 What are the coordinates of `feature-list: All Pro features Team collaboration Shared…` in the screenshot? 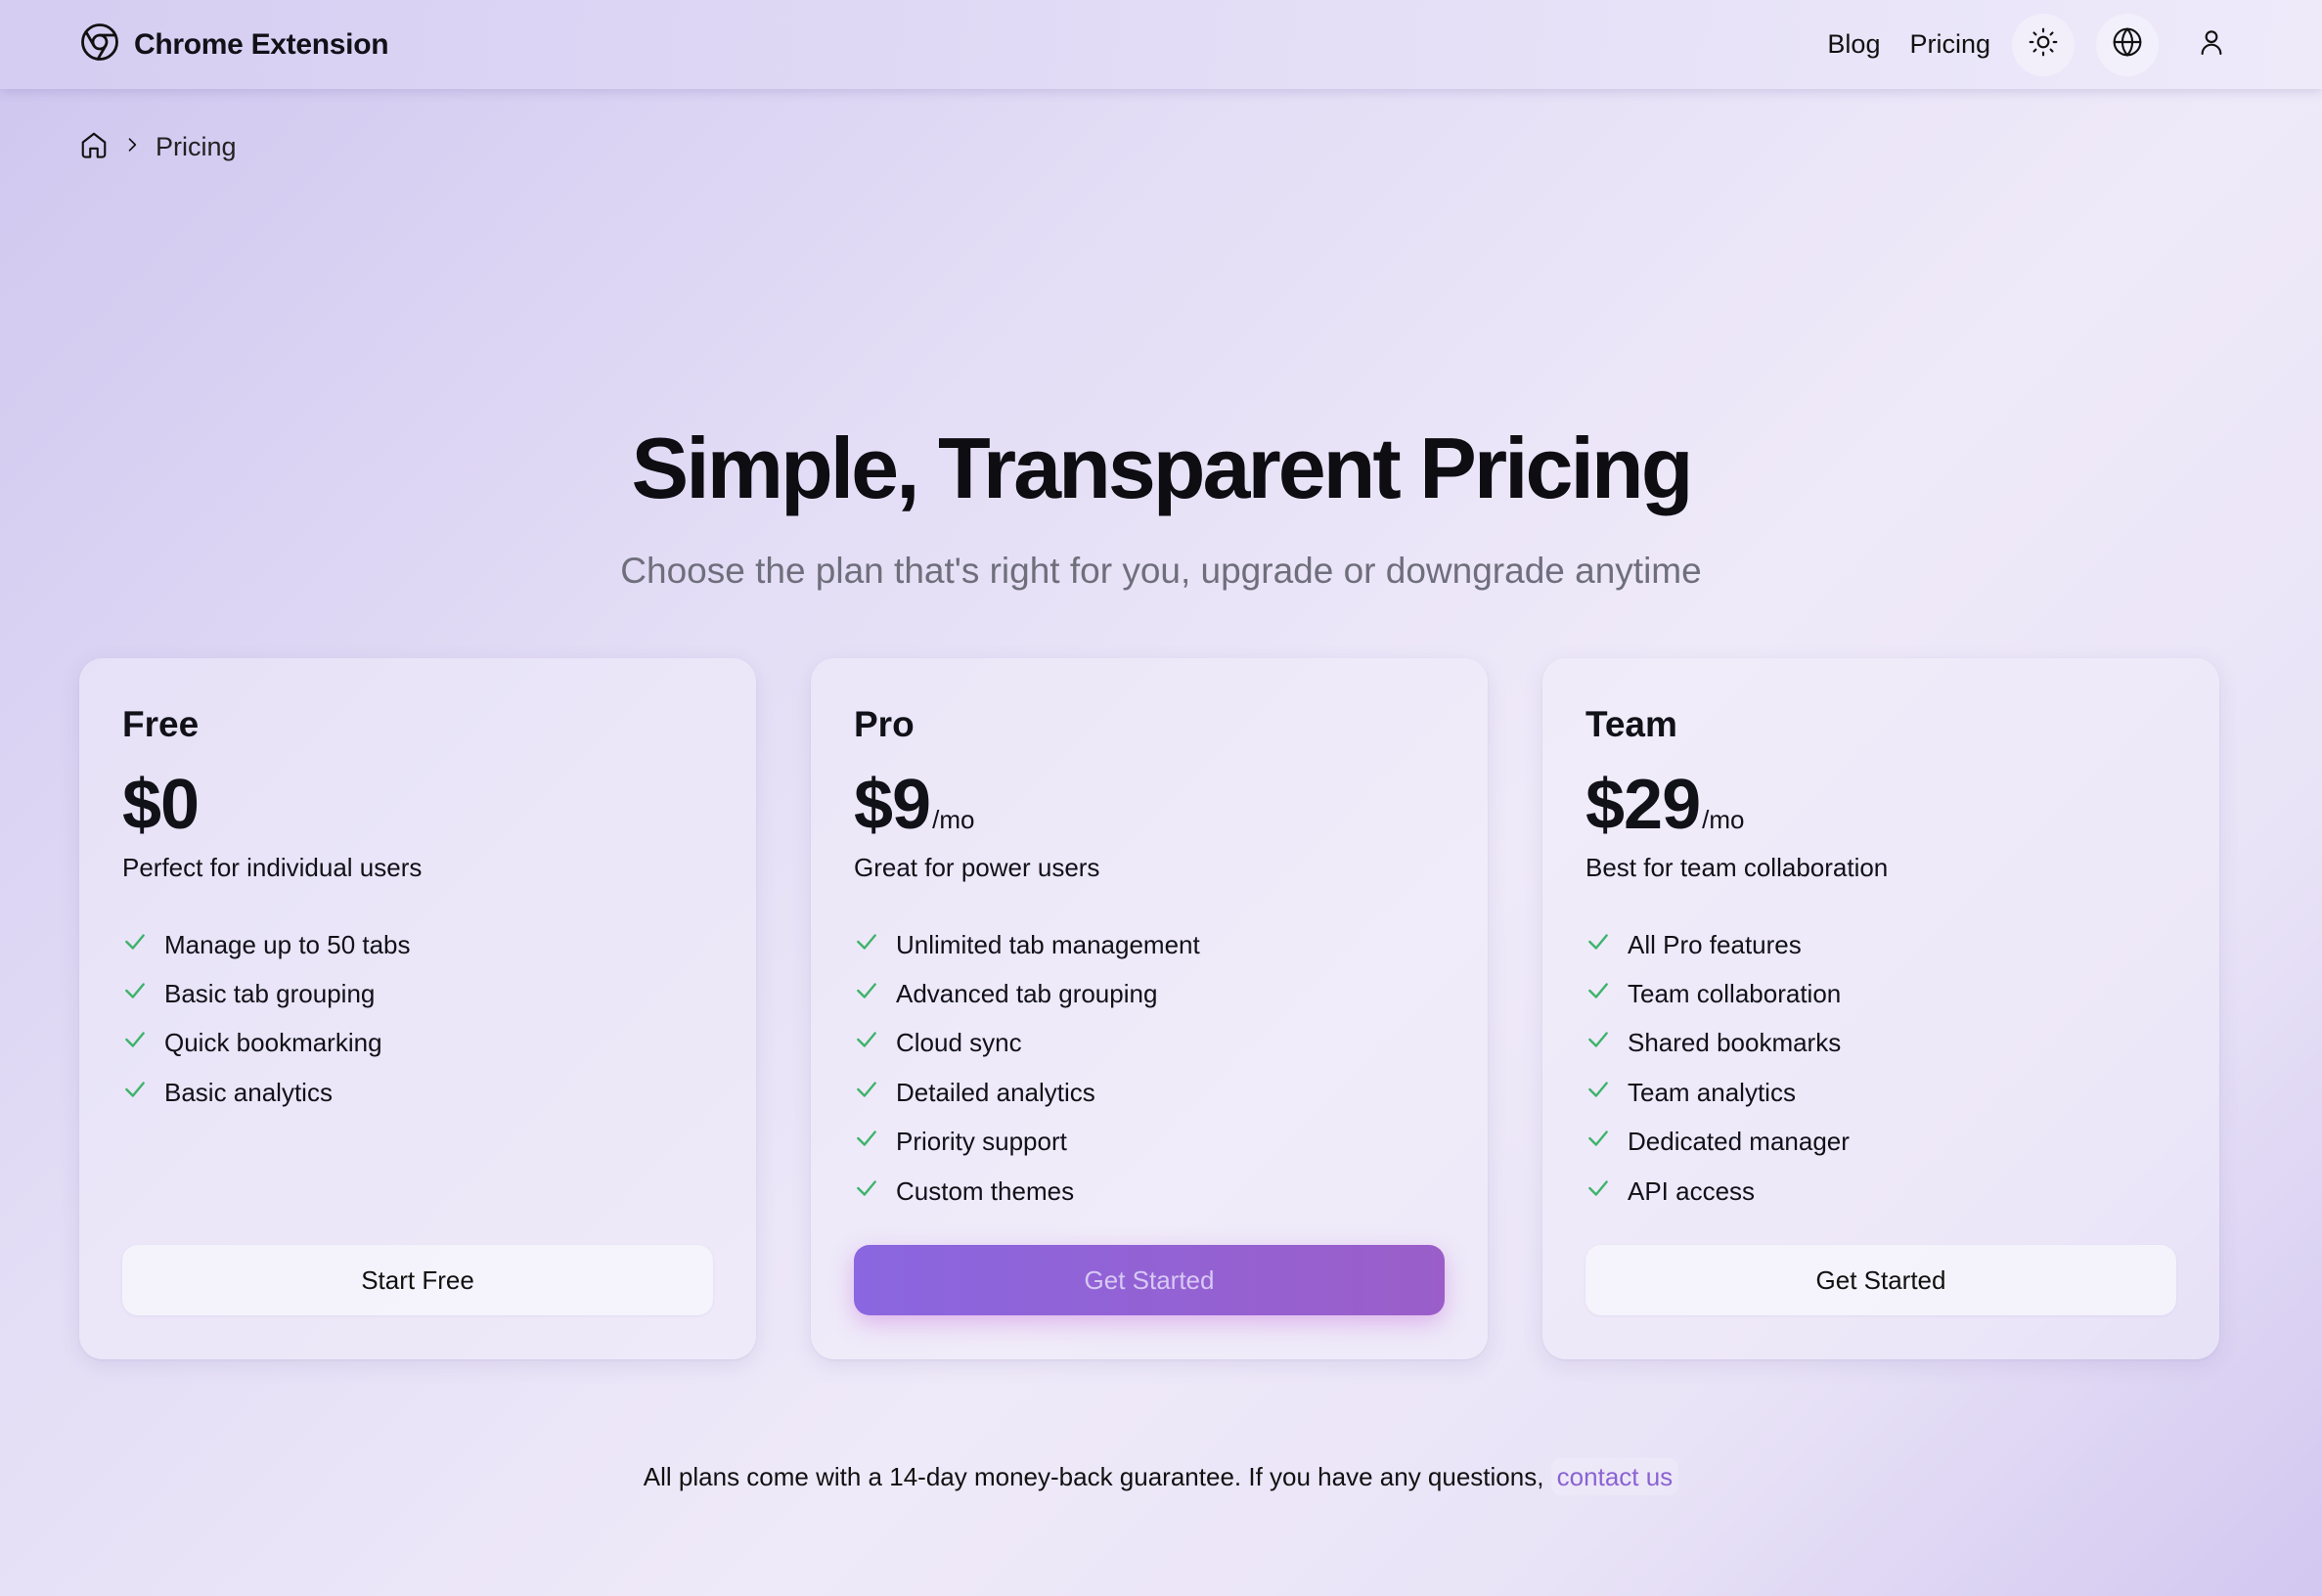 It's located at (1881, 1068).